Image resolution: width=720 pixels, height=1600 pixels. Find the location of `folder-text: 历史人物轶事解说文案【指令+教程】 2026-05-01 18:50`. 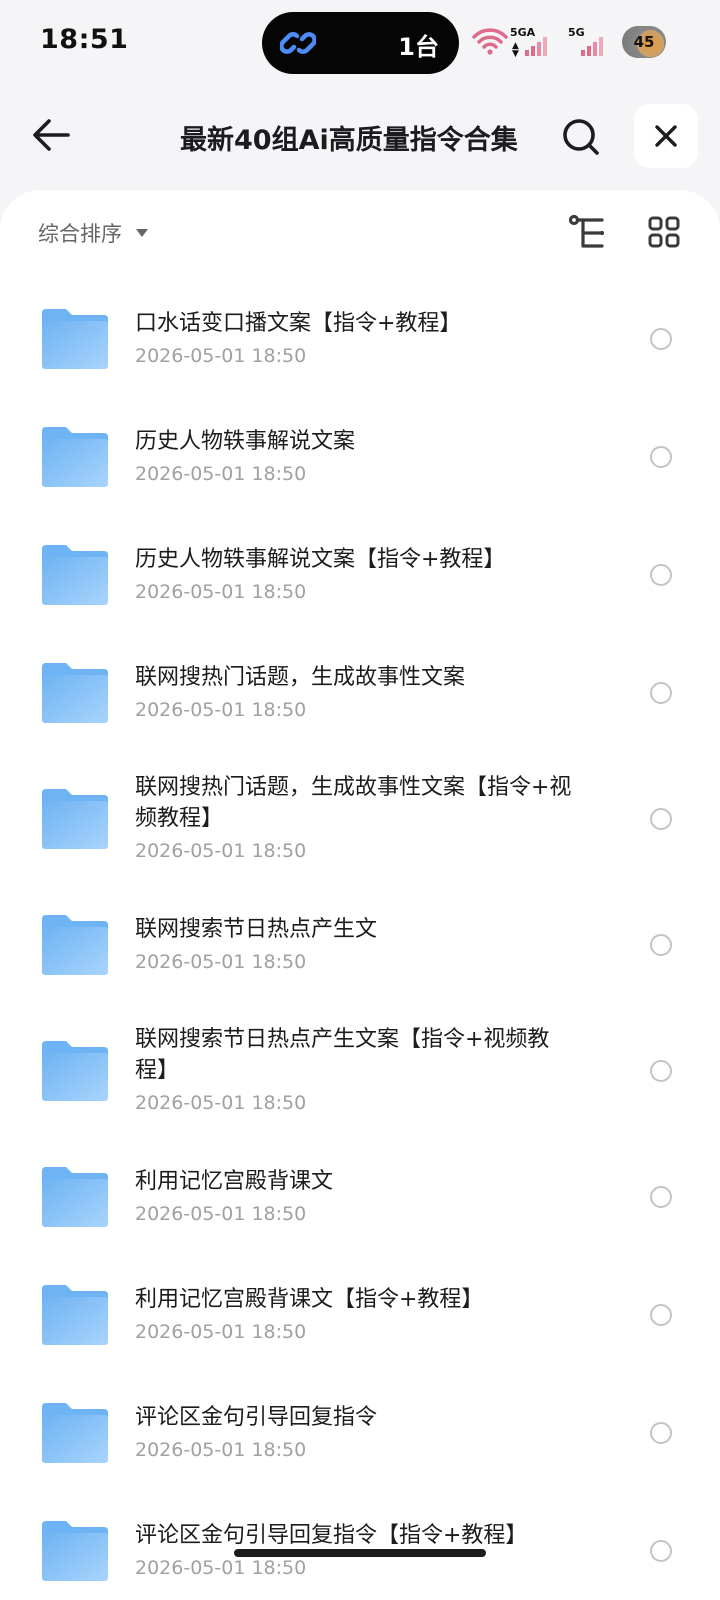

folder-text: 历史人物轶事解说文案【指令+教程】 2026-05-01 18:50 is located at coordinates (355, 575).